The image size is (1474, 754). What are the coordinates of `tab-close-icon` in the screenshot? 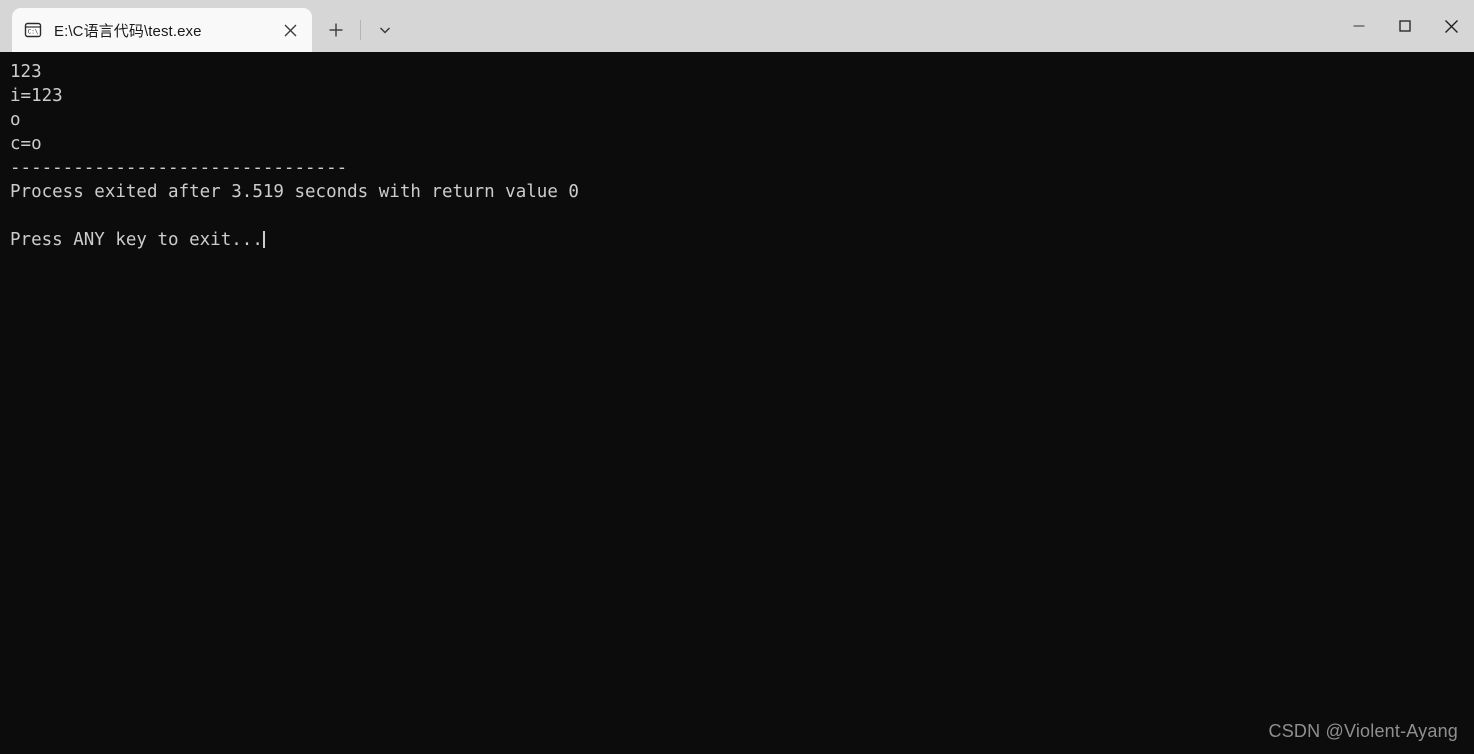 It's located at (290, 30).